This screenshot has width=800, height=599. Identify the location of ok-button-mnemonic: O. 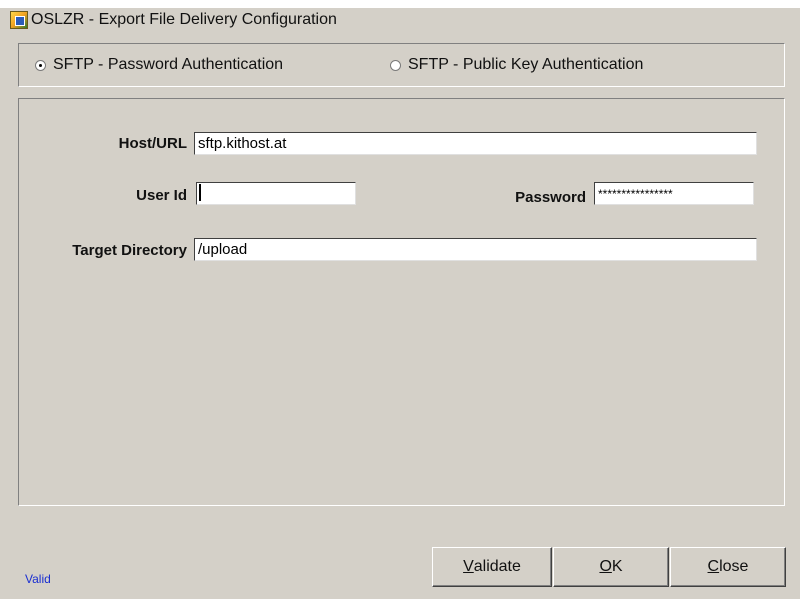
(605, 566).